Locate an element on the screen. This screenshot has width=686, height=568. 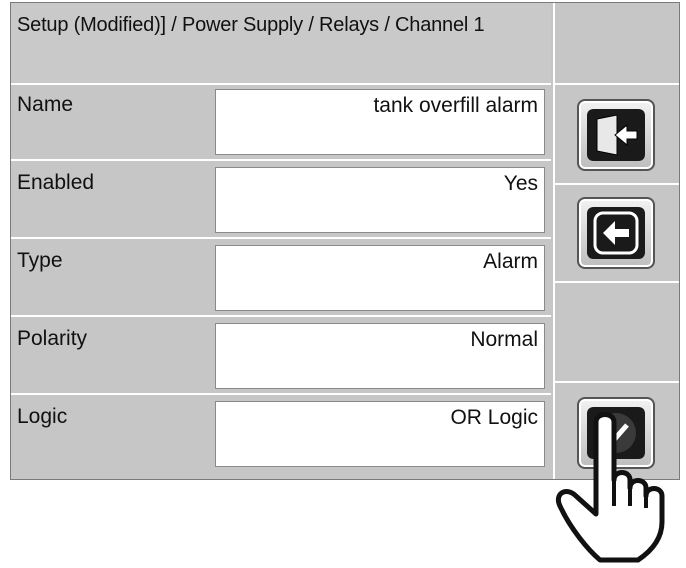
back-button is located at coordinates (616, 233).